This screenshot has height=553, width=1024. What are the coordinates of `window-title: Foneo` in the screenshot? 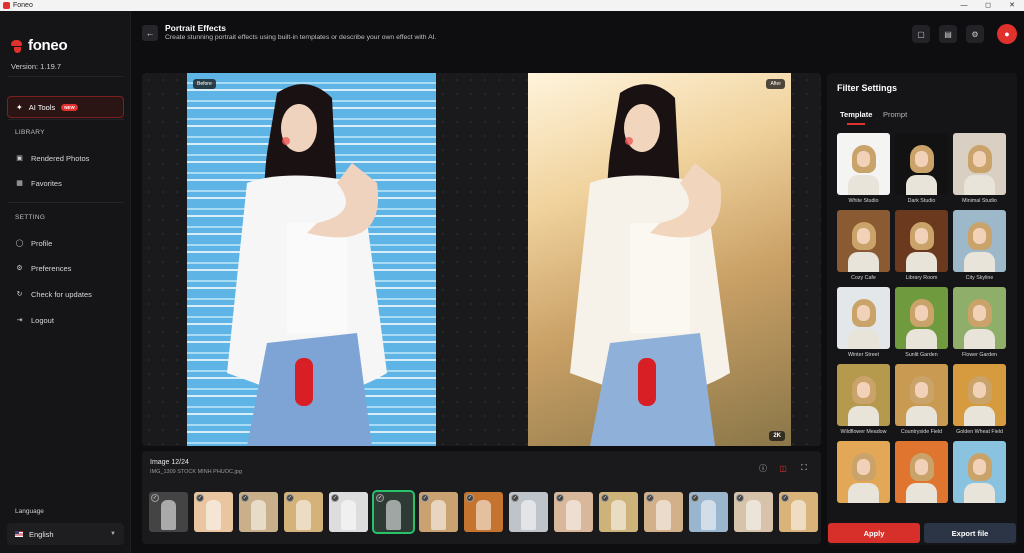 It's located at (23, 5).